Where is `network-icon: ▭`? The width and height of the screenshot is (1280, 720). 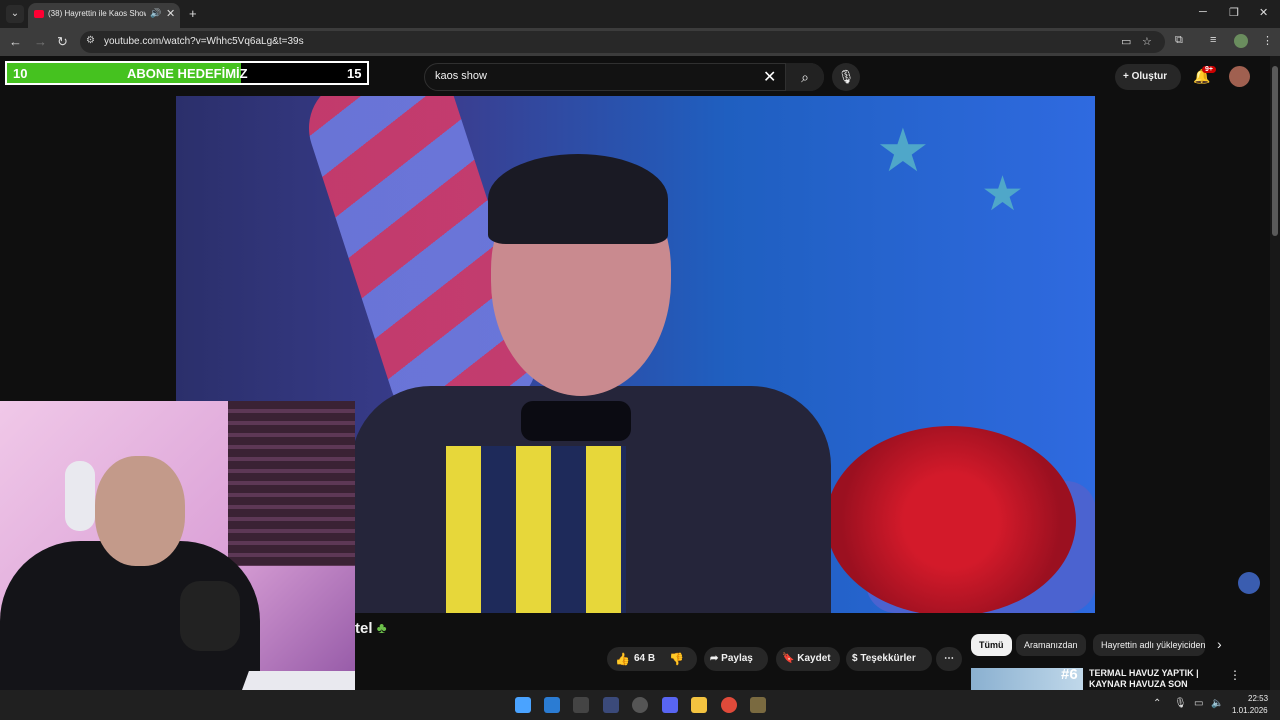
network-icon: ▭ is located at coordinates (1198, 703).